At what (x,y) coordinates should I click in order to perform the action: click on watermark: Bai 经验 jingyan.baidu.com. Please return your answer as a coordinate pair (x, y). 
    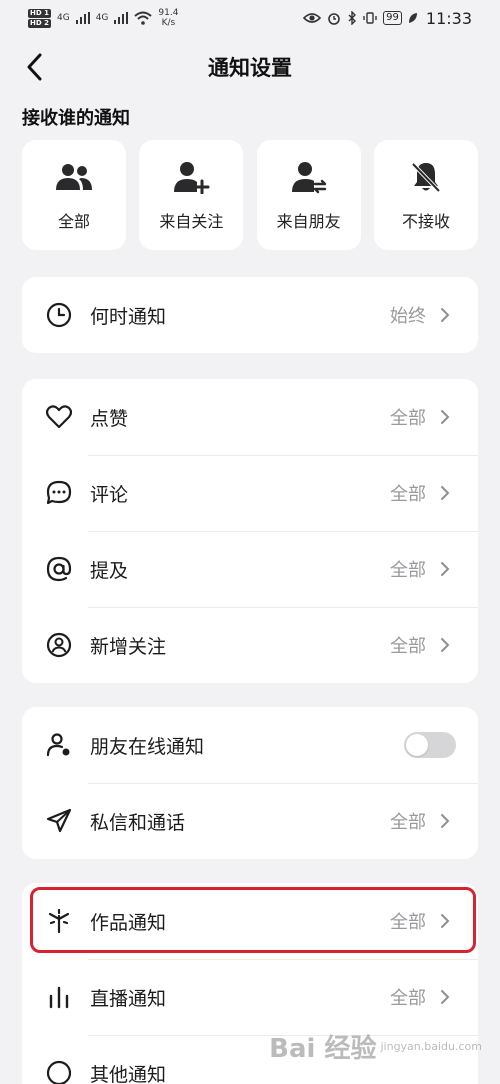
    Looking at the image, I should click on (375, 1046).